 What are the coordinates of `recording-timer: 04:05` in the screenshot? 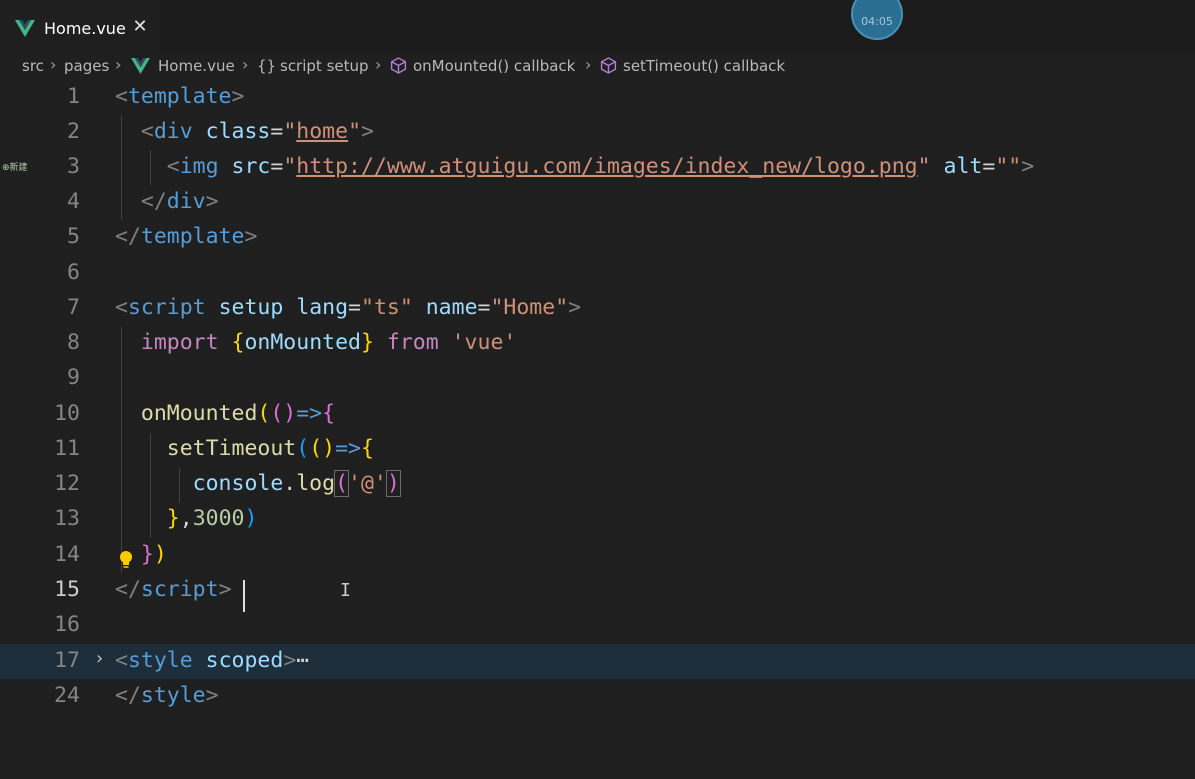 It's located at (877, 20).